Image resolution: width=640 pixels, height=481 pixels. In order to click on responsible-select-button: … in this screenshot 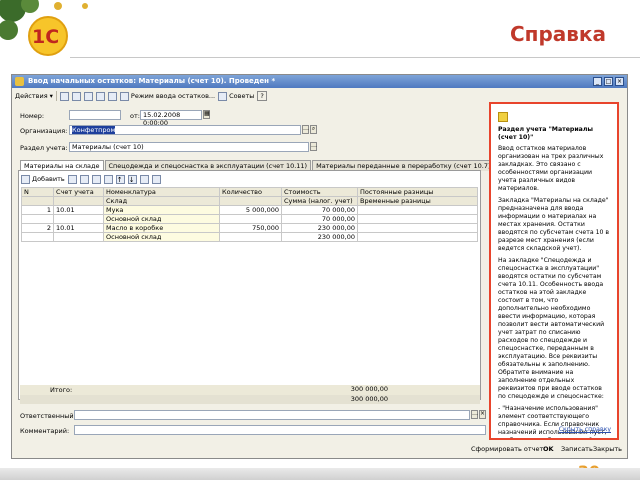, I will do `click(474, 414)`.